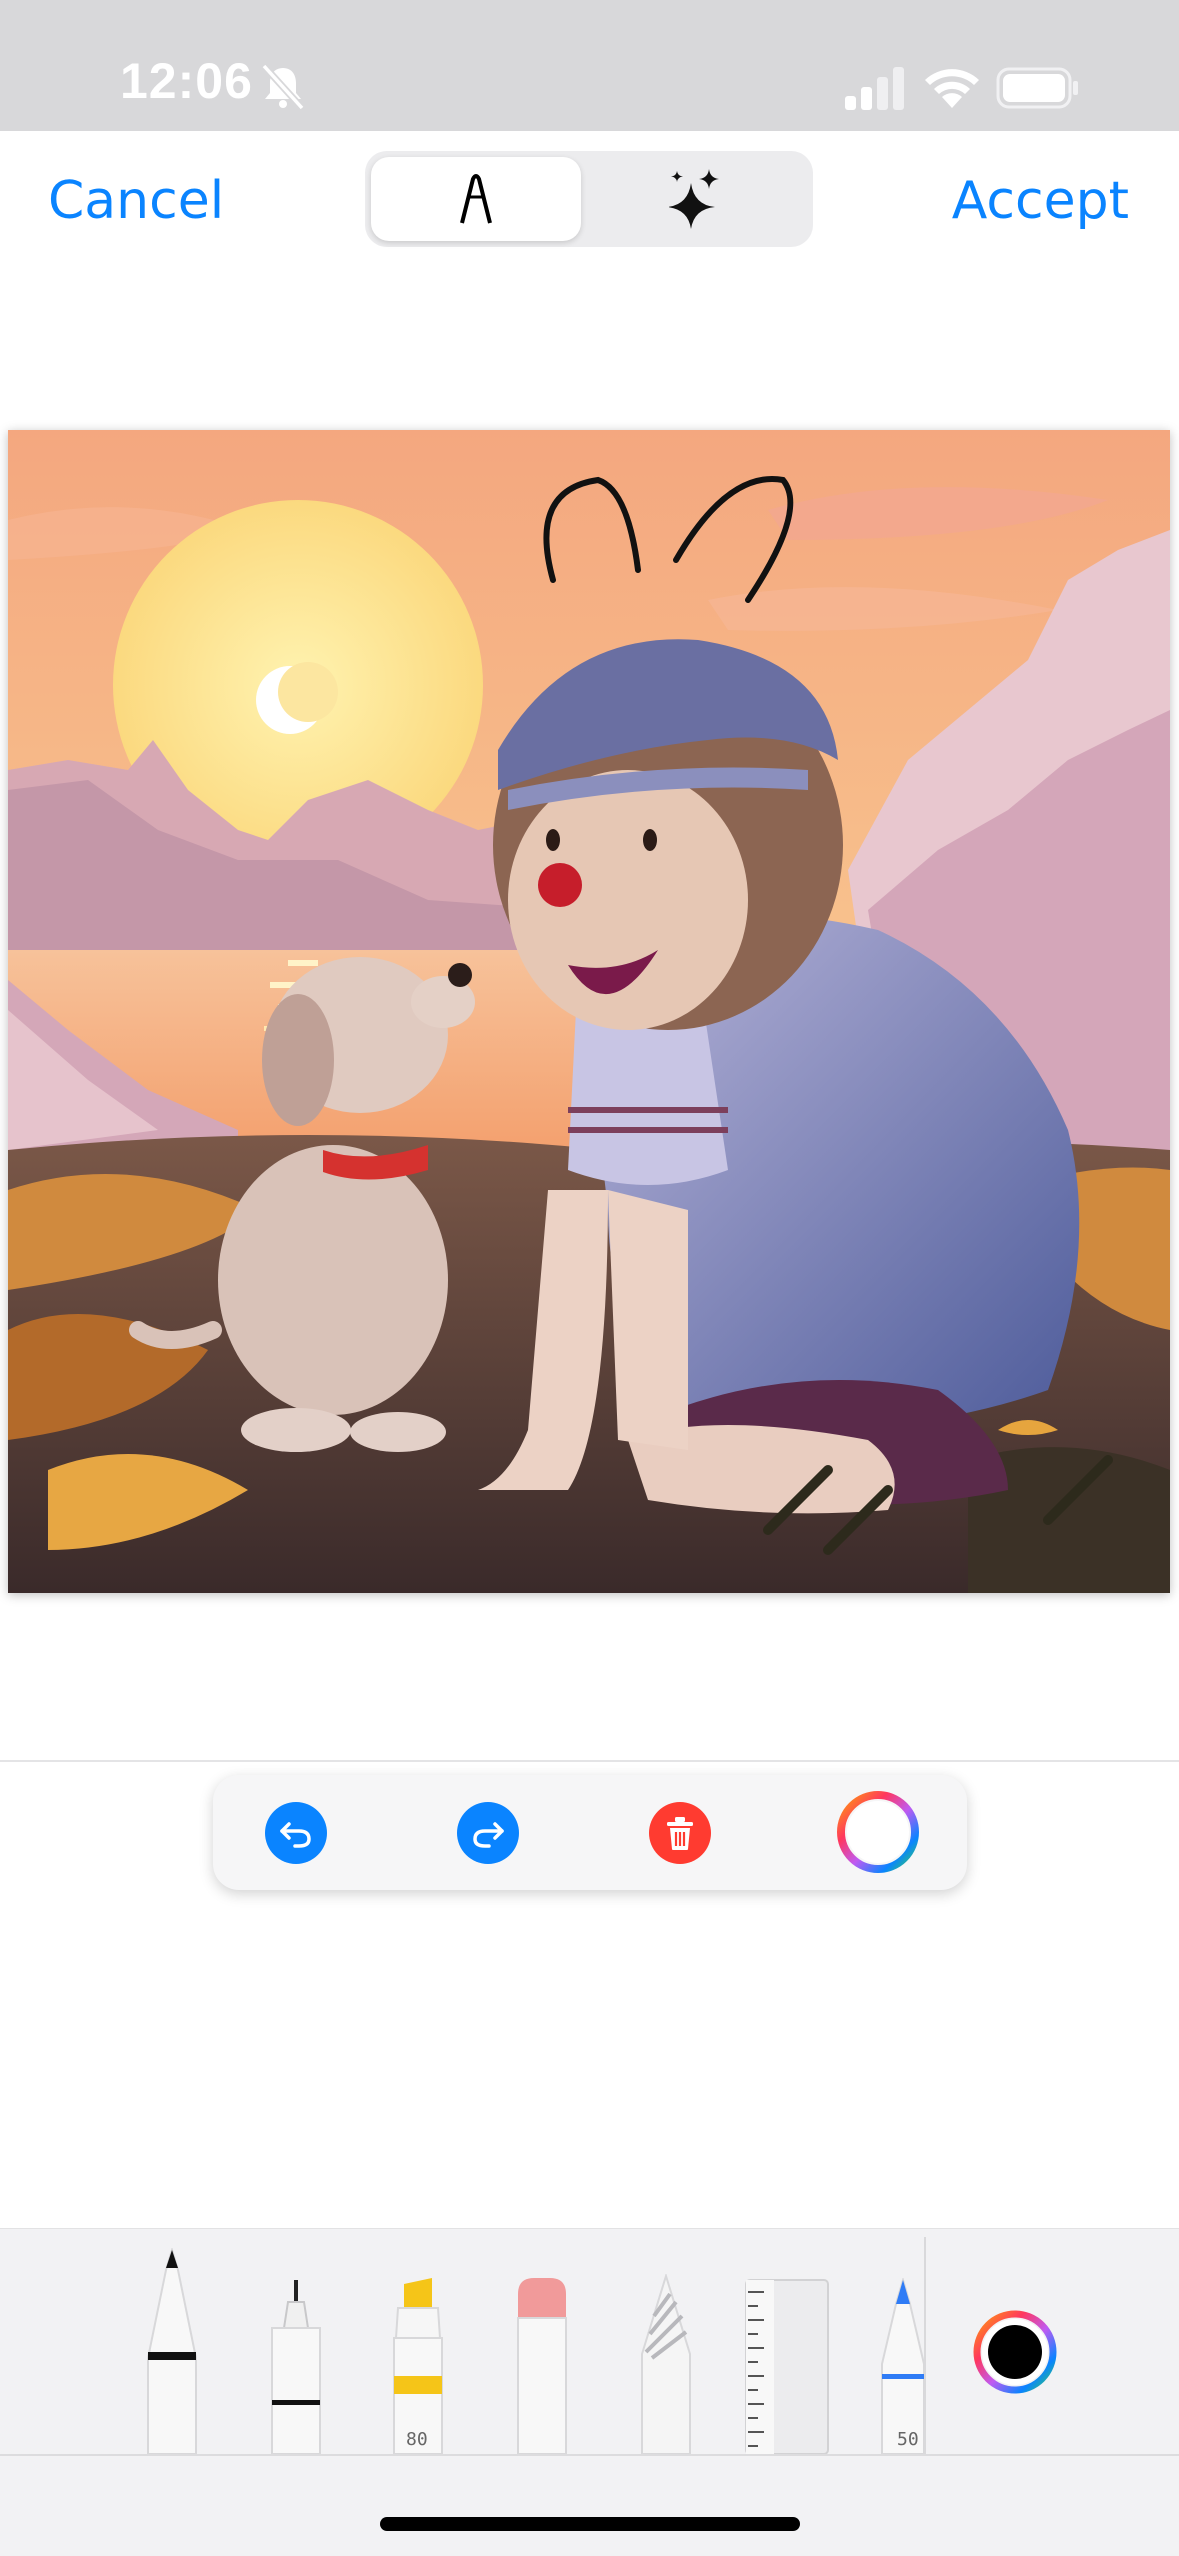  What do you see at coordinates (952, 88) in the screenshot?
I see `wifi-icon` at bounding box center [952, 88].